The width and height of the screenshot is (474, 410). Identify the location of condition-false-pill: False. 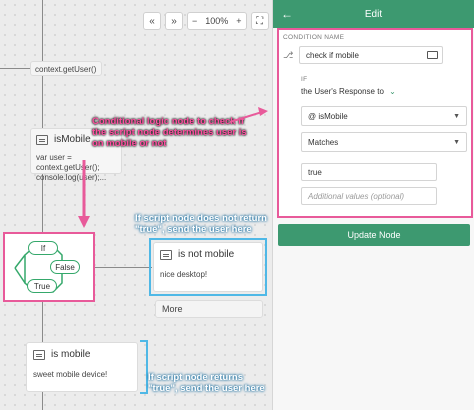
(65, 267).